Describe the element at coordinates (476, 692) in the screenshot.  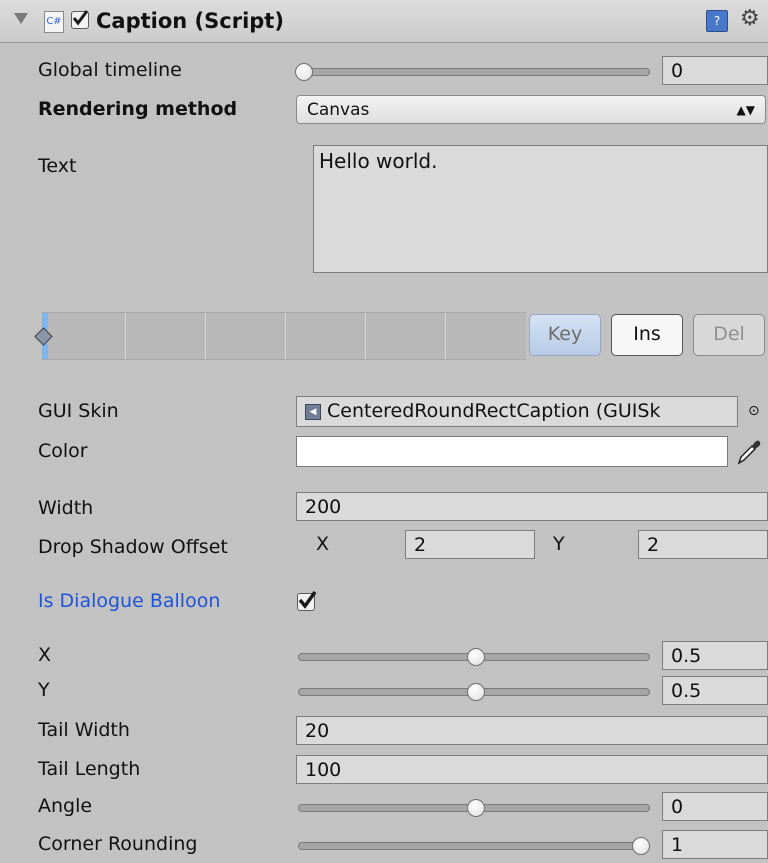
I see `y-slider-thumb` at that location.